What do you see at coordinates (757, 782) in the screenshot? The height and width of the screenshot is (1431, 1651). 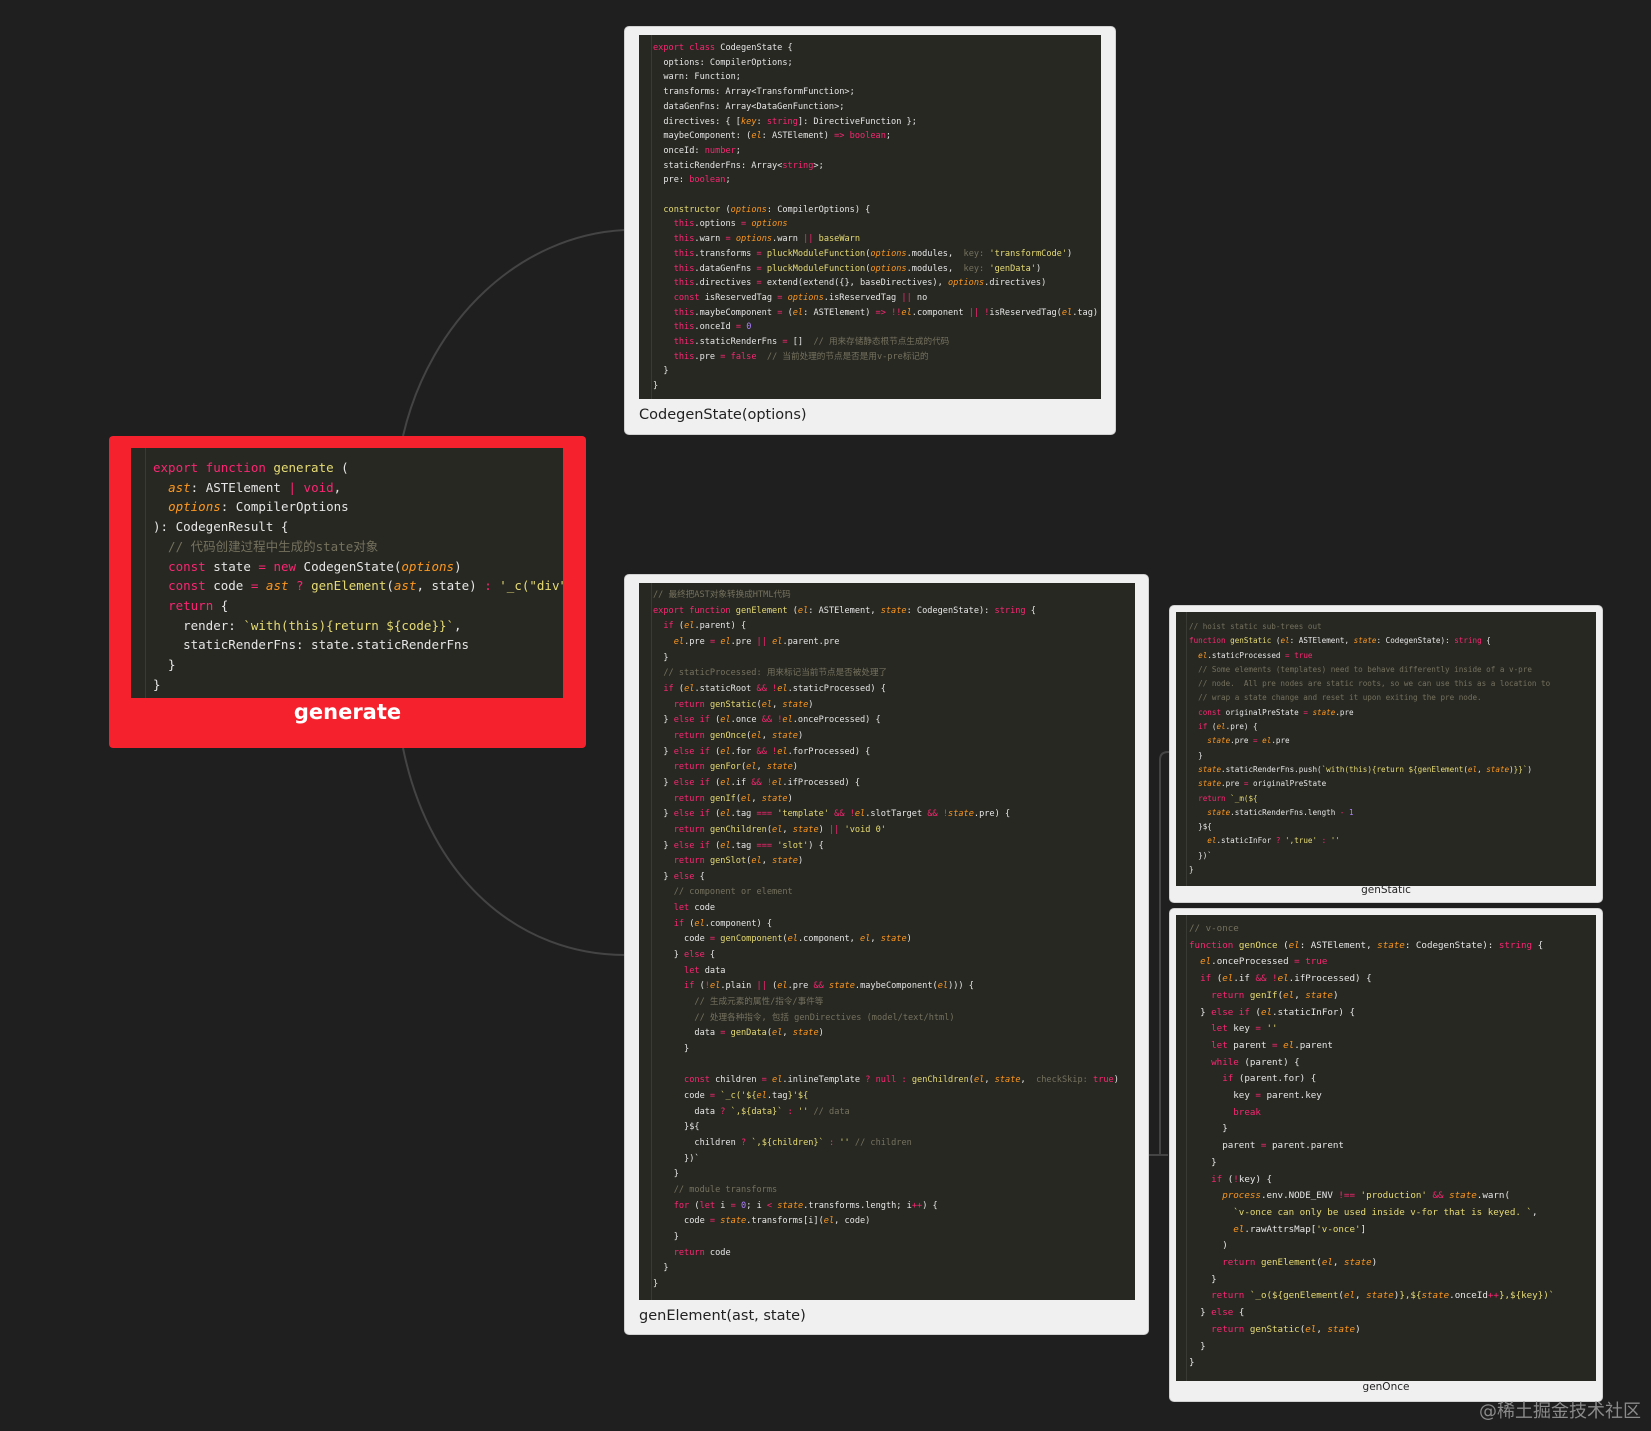 I see `code-line: } else if (el.if && !el.ifProcessed) {` at bounding box center [757, 782].